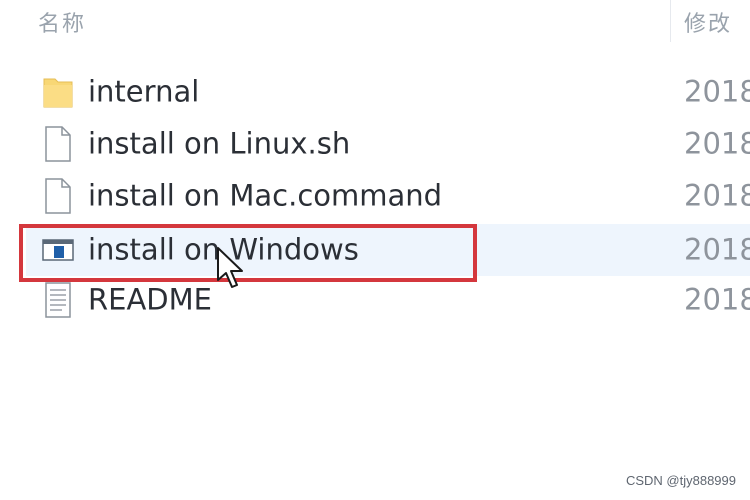 The width and height of the screenshot is (750, 500). Describe the element at coordinates (388, 92) in the screenshot. I see `file-row-internal: internal 2018` at that location.